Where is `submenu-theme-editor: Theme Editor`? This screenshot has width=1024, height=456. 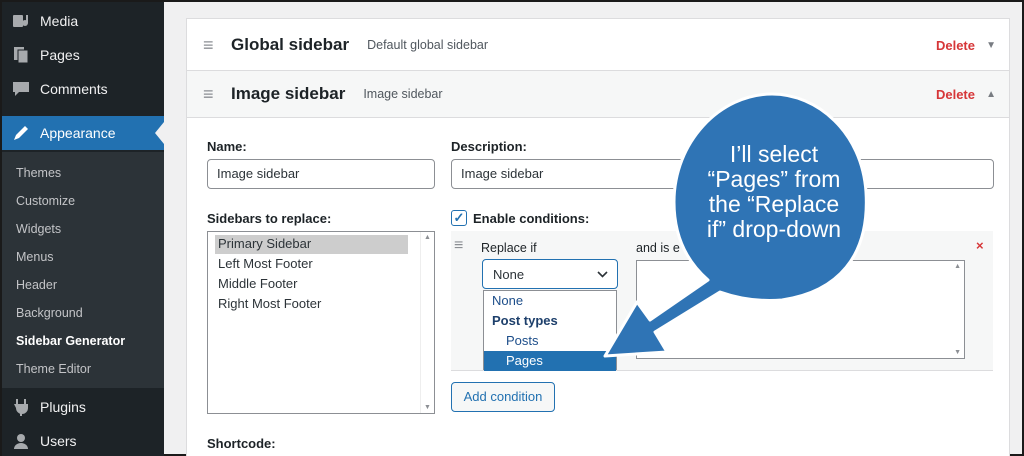 submenu-theme-editor: Theme Editor is located at coordinates (53, 369).